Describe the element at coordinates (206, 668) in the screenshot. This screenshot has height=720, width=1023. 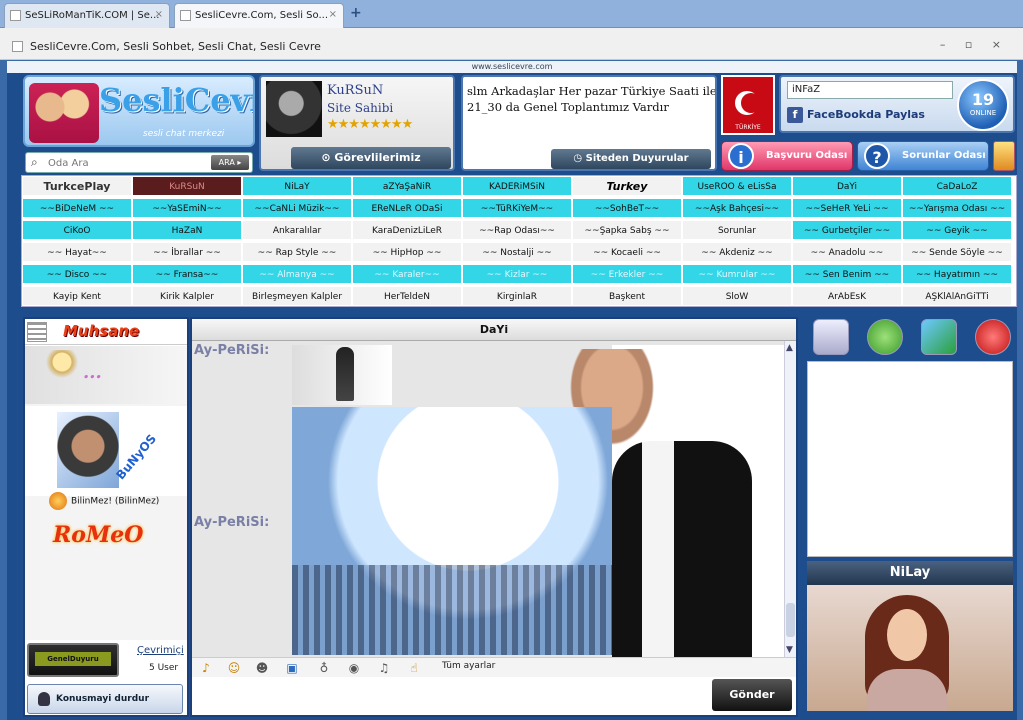
I see `bell-icon: ♪` at that location.